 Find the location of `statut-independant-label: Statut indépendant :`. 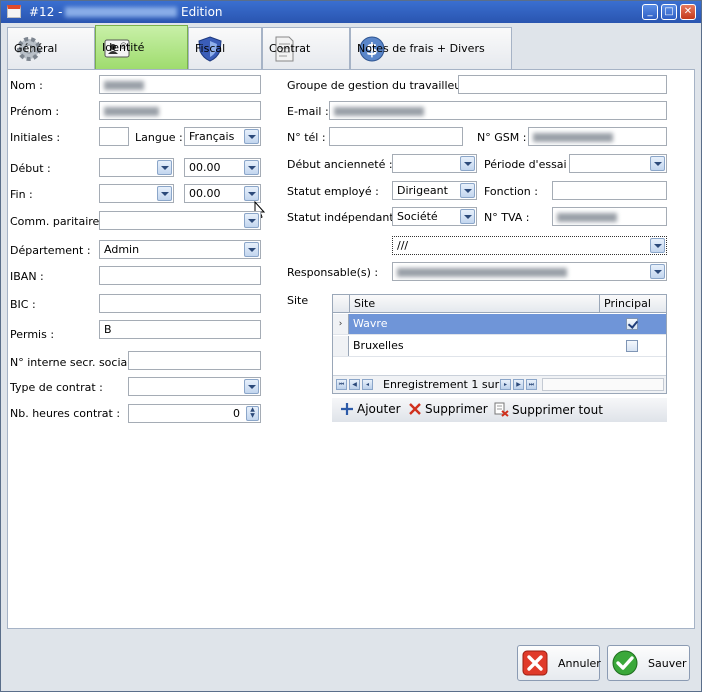

statut-independant-label: Statut indépendant : is located at coordinates (344, 217).